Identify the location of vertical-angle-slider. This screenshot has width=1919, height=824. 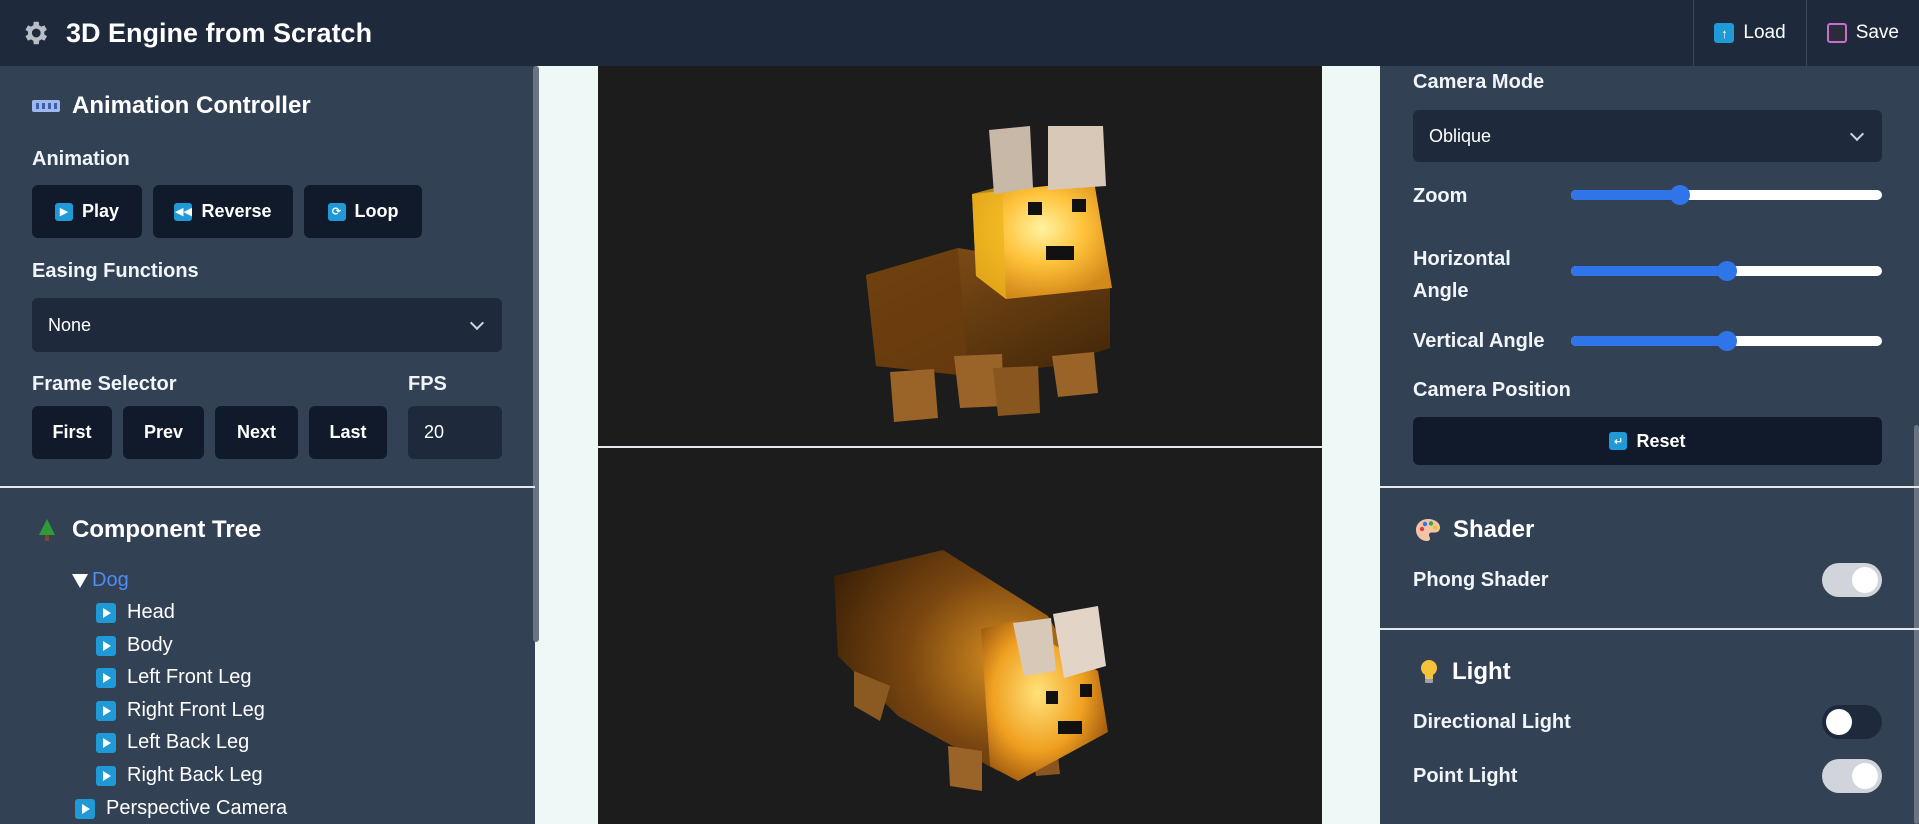
(1726, 341).